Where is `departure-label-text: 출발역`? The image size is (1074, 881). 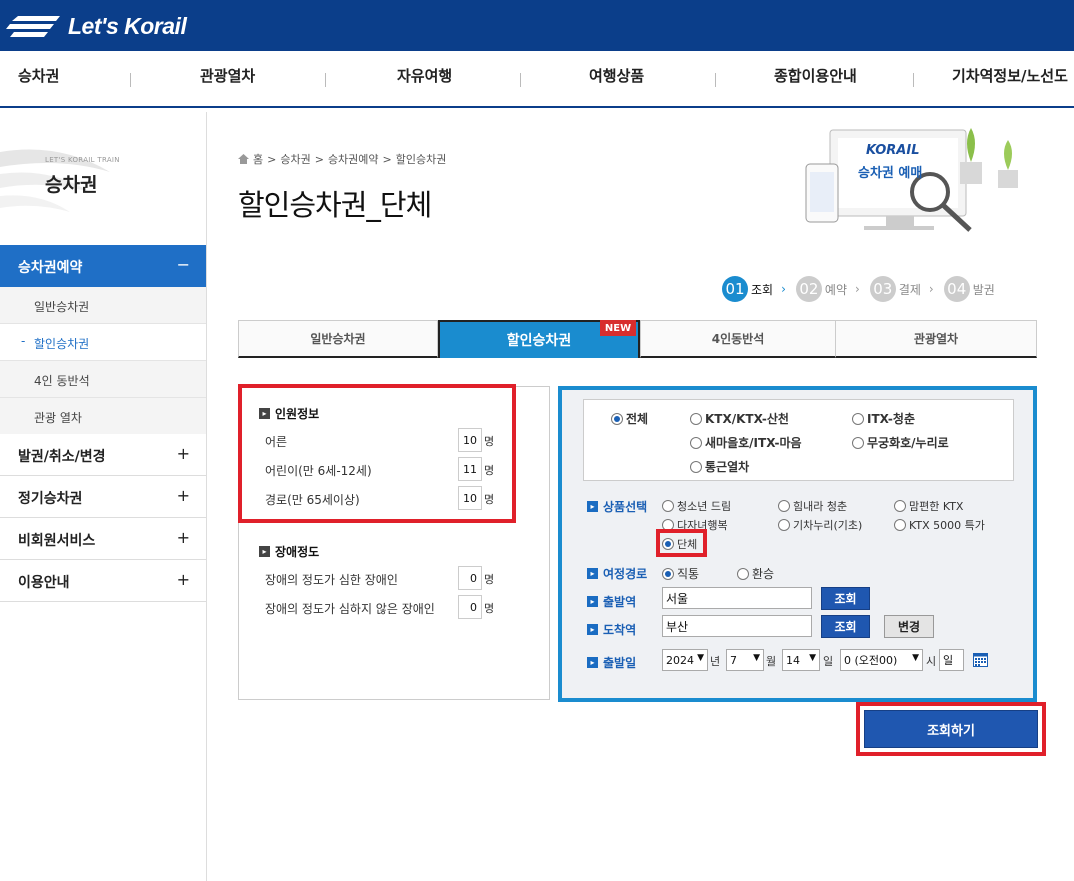
departure-label-text: 출발역 is located at coordinates (620, 602).